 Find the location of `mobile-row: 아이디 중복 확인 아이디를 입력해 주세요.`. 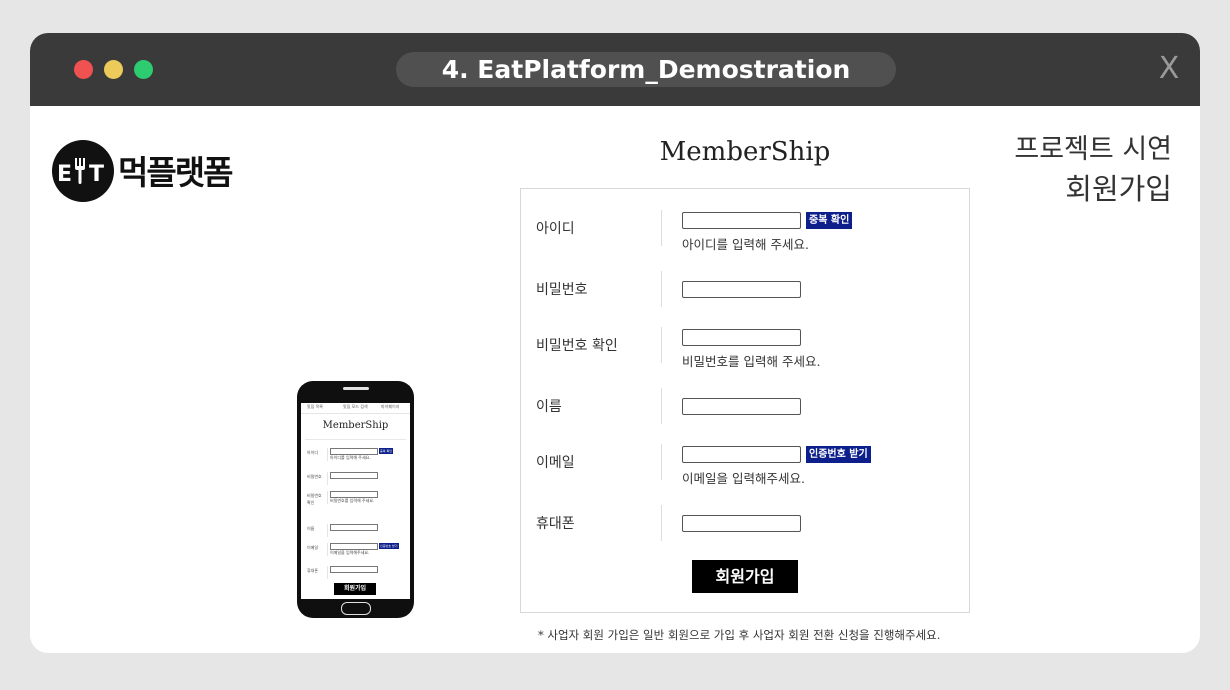

mobile-row: 아이디 중복 확인 아이디를 입력해 주세요. is located at coordinates (355, 455).